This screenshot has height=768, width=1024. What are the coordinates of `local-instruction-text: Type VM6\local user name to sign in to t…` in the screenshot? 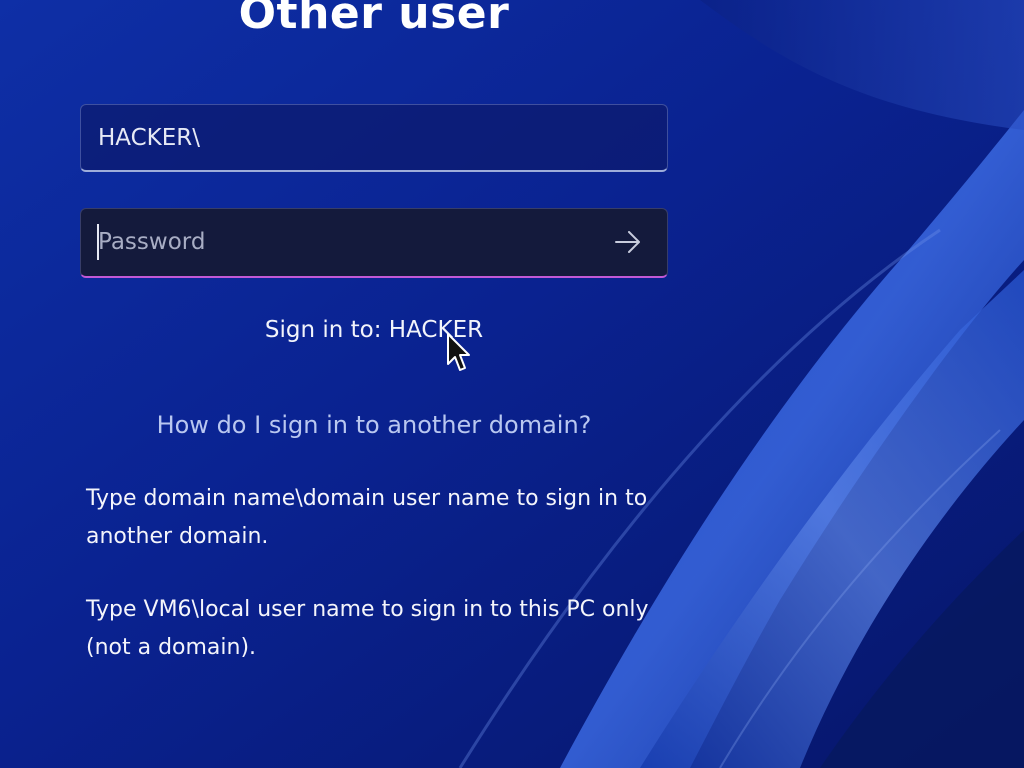 It's located at (367, 628).